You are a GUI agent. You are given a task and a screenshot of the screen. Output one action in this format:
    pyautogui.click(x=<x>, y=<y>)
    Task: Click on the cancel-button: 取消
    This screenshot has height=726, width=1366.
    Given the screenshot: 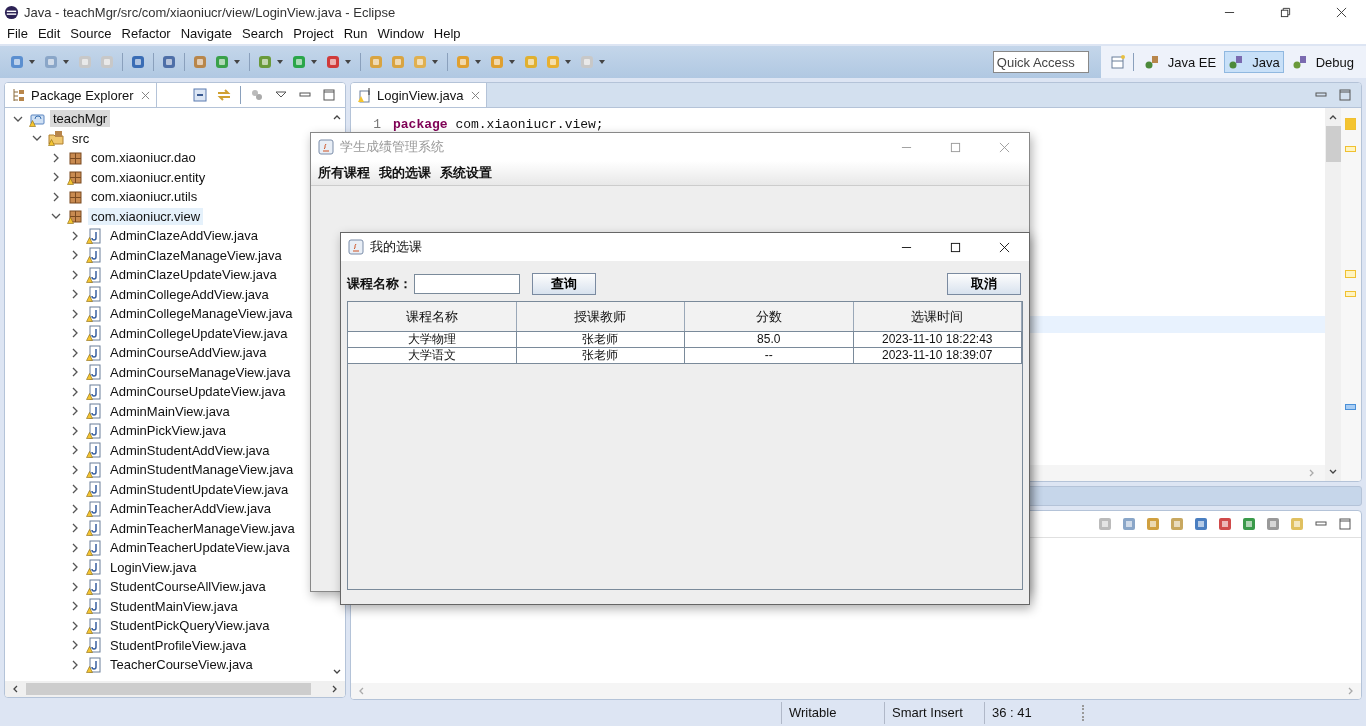 What is the action you would take?
    pyautogui.click(x=984, y=284)
    